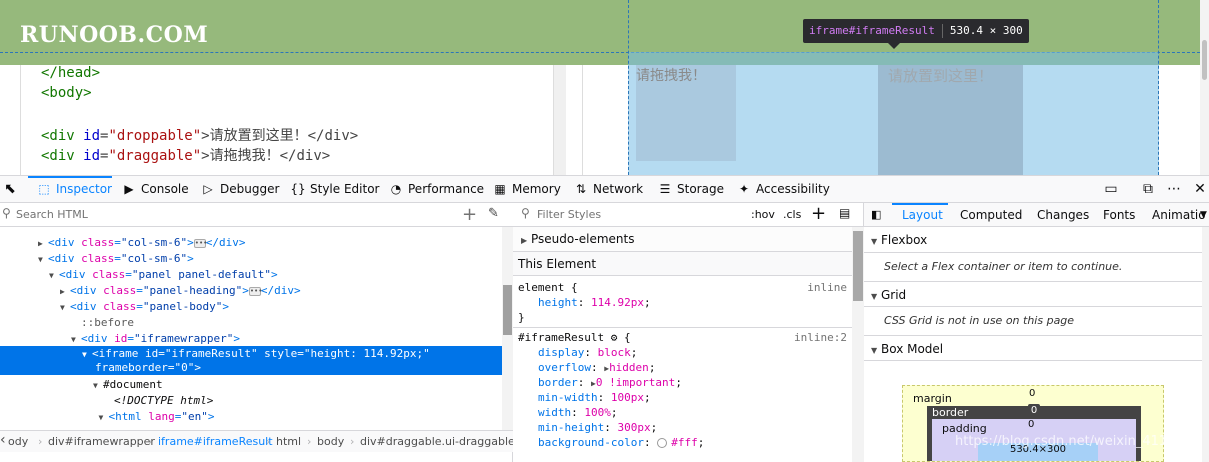  Describe the element at coordinates (251, 275) in the screenshot. I see `markup-node: ▼ <div class="panel panel-default">` at that location.